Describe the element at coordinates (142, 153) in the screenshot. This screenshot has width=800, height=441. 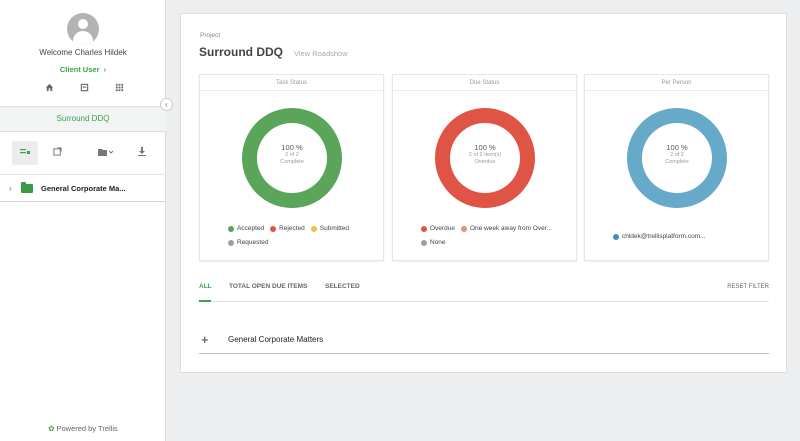
I see `download-icon` at that location.